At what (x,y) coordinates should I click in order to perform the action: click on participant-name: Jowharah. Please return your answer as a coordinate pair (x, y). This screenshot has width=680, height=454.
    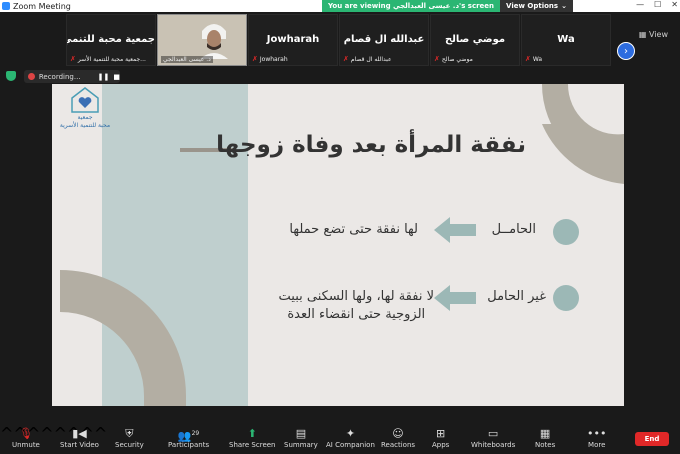
    Looking at the image, I should click on (293, 39).